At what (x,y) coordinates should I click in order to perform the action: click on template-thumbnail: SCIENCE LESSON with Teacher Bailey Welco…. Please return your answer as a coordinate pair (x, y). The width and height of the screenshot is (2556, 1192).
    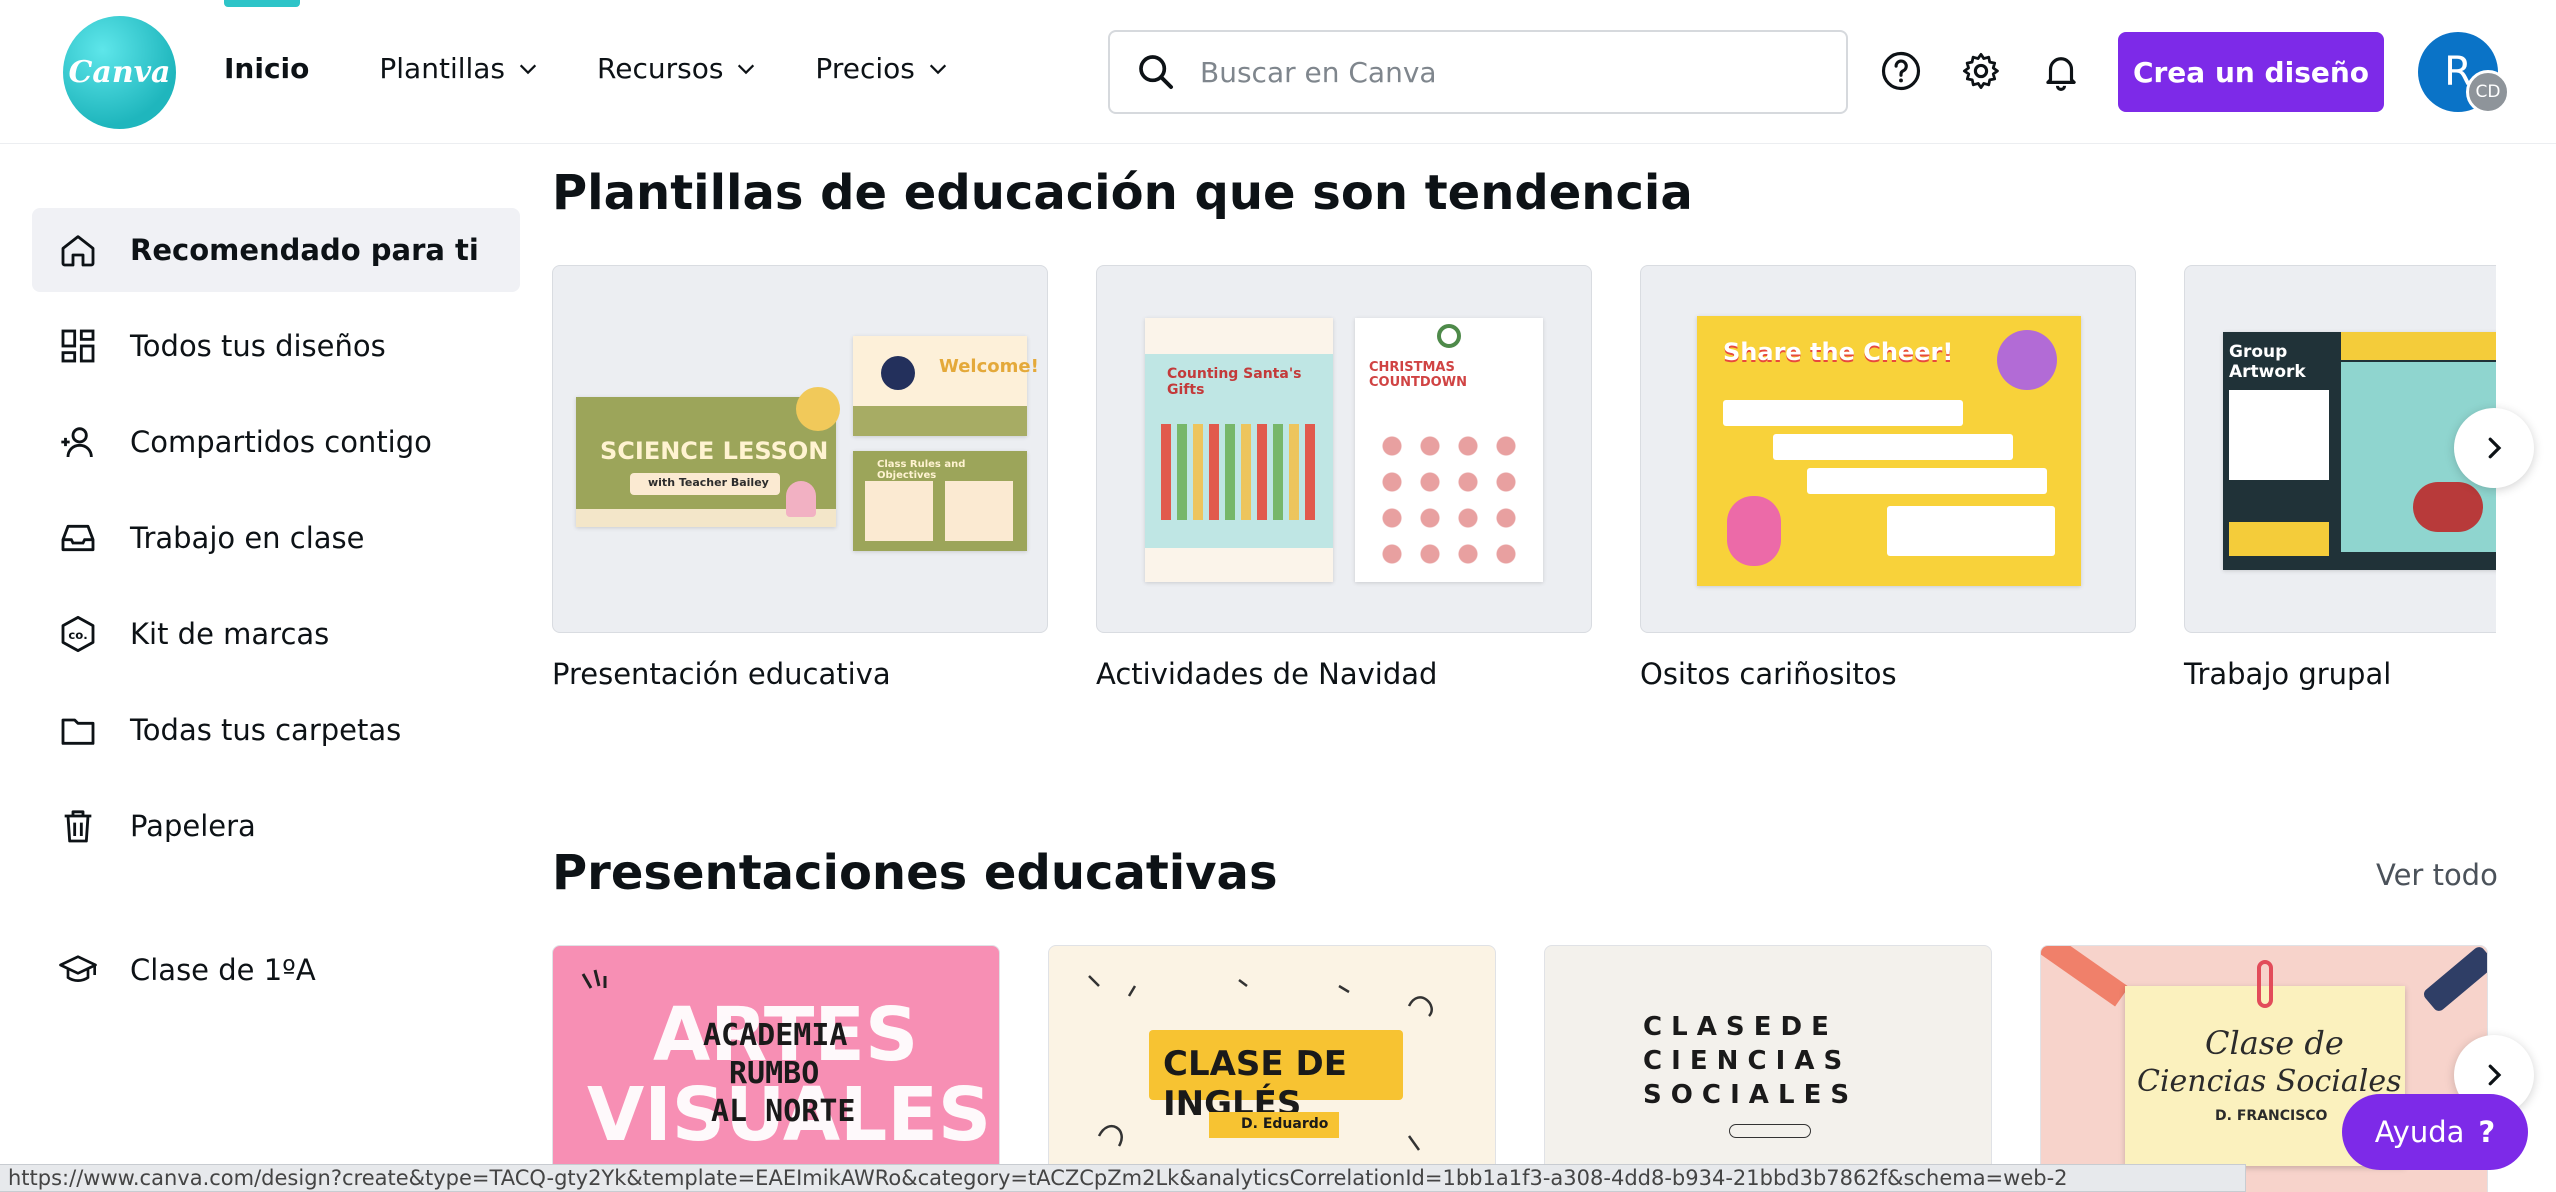
    Looking at the image, I should click on (800, 449).